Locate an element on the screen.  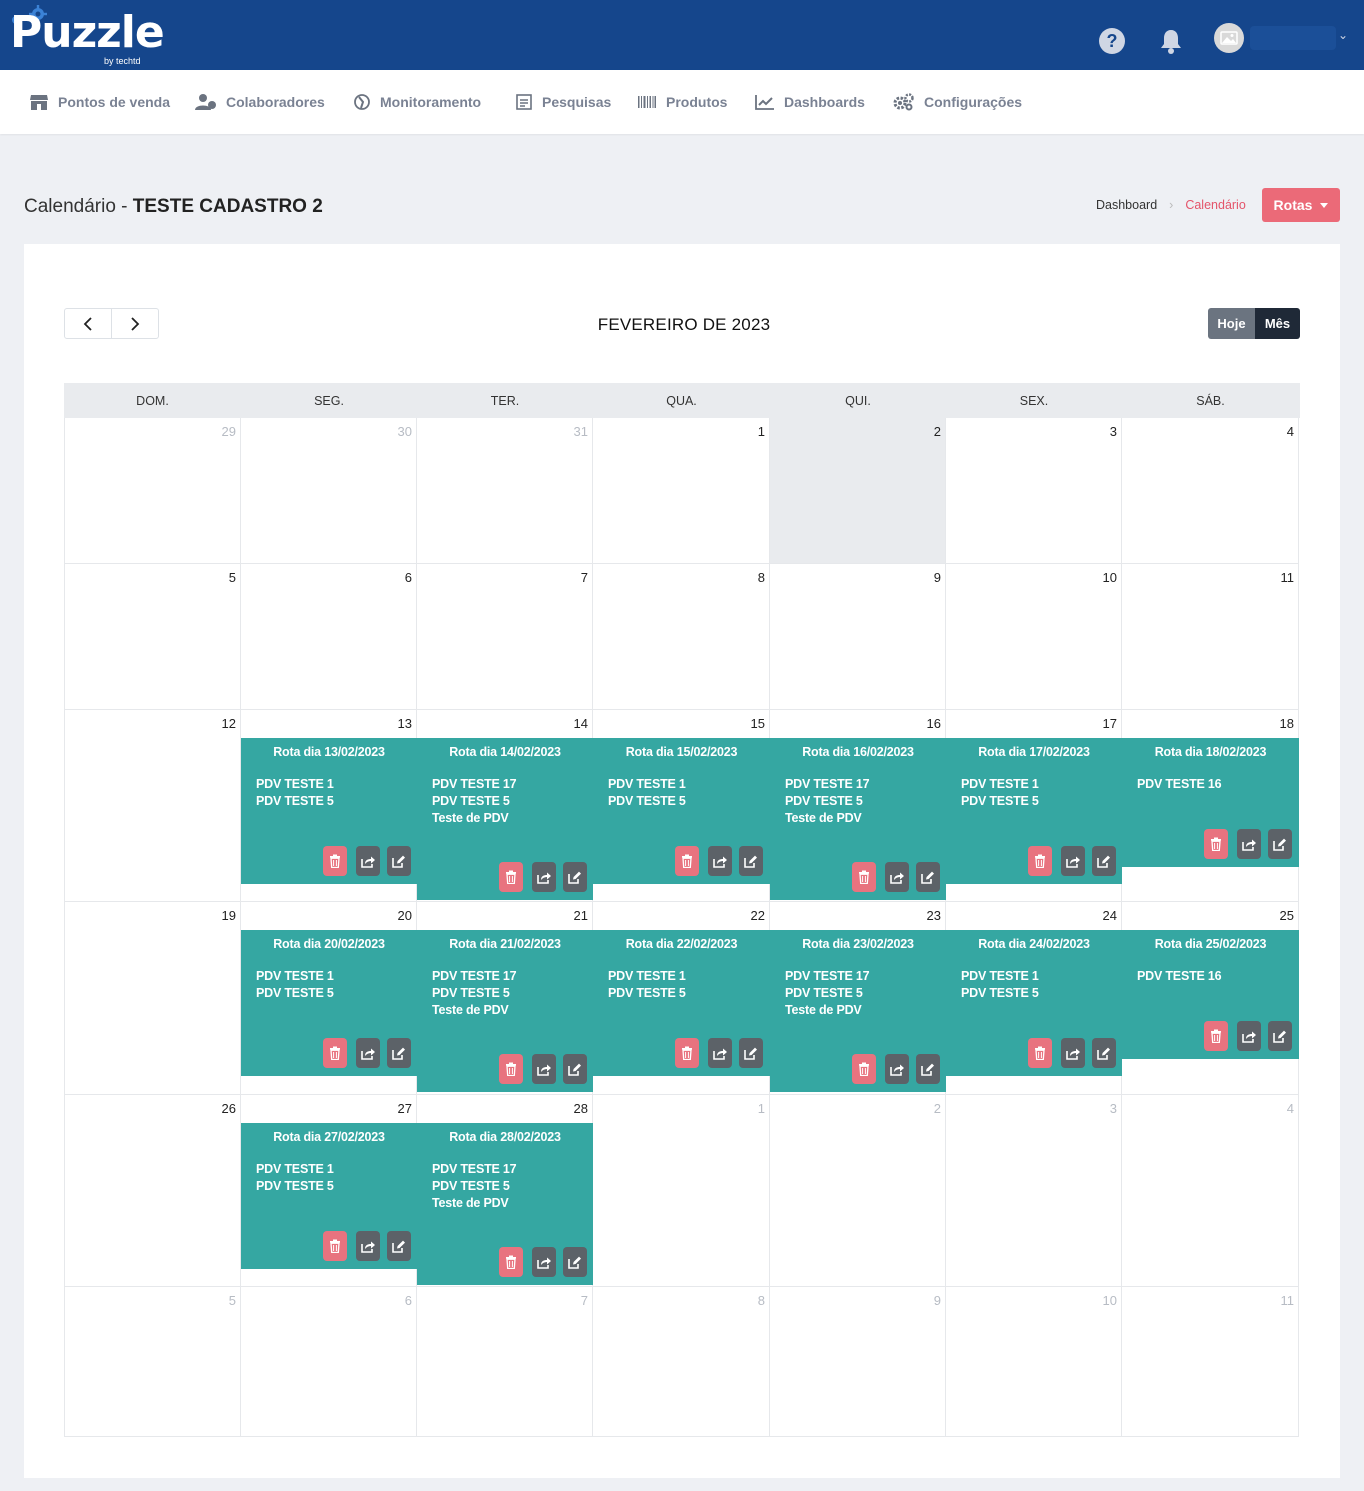
nav-configuracoes: Configurações is located at coordinates (957, 102).